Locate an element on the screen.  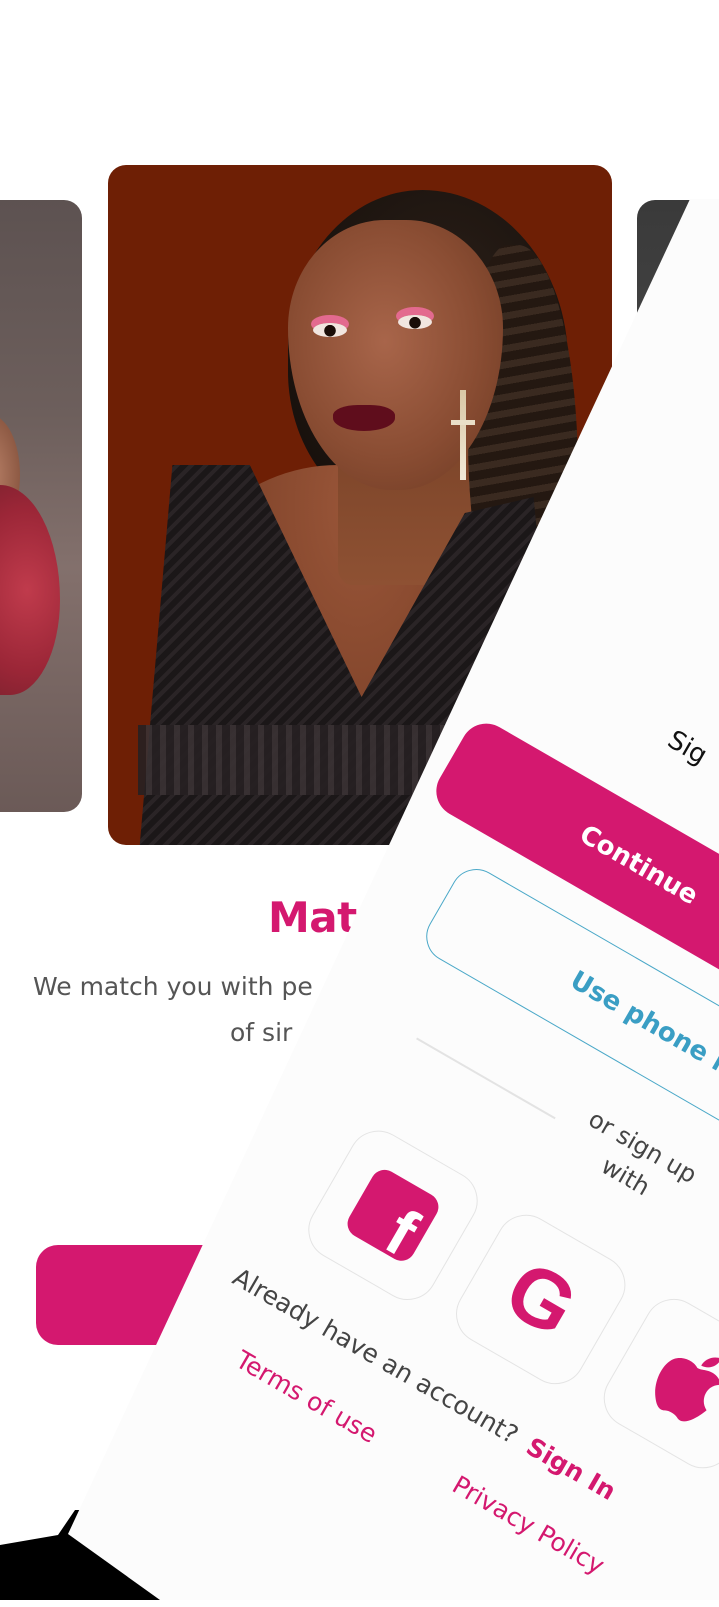
google-icon: G is located at coordinates (541, 1299).